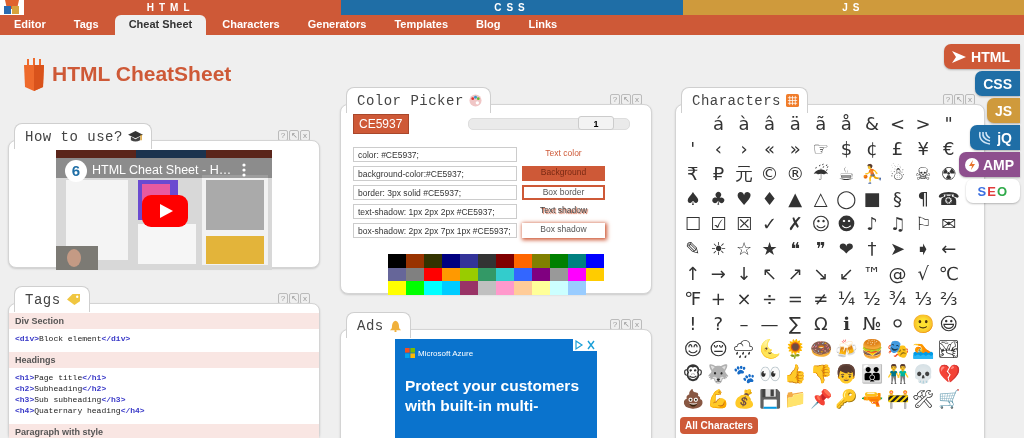 This screenshot has width=1024, height=438. I want to click on character: Ω, so click(820, 323).